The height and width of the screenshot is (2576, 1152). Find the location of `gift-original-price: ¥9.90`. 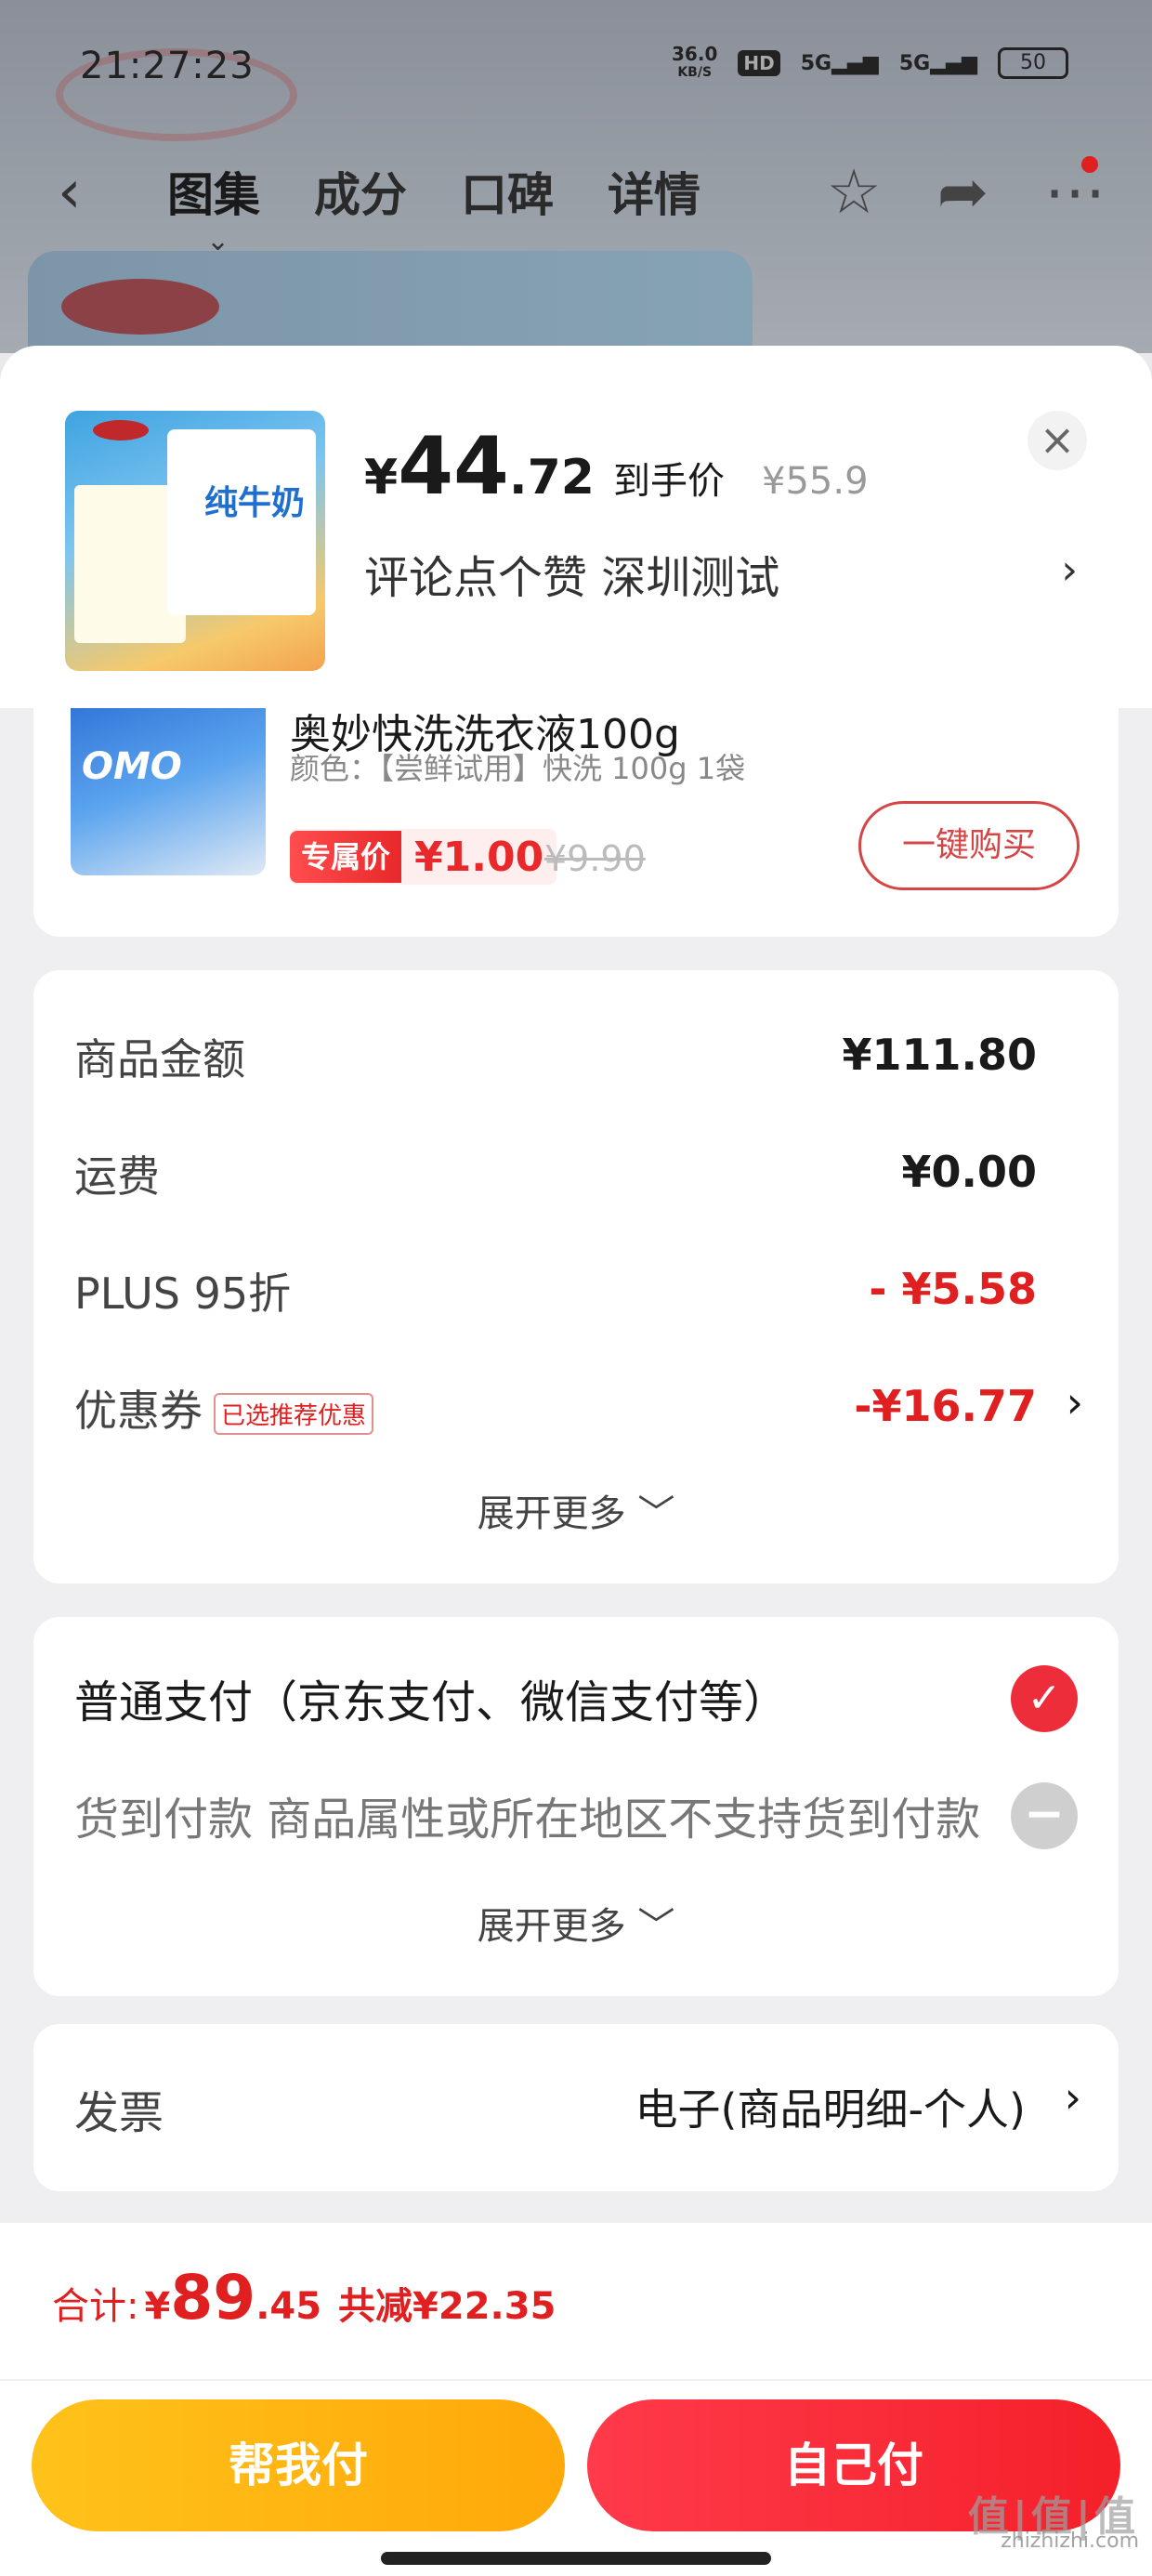

gift-original-price: ¥9.90 is located at coordinates (595, 858).